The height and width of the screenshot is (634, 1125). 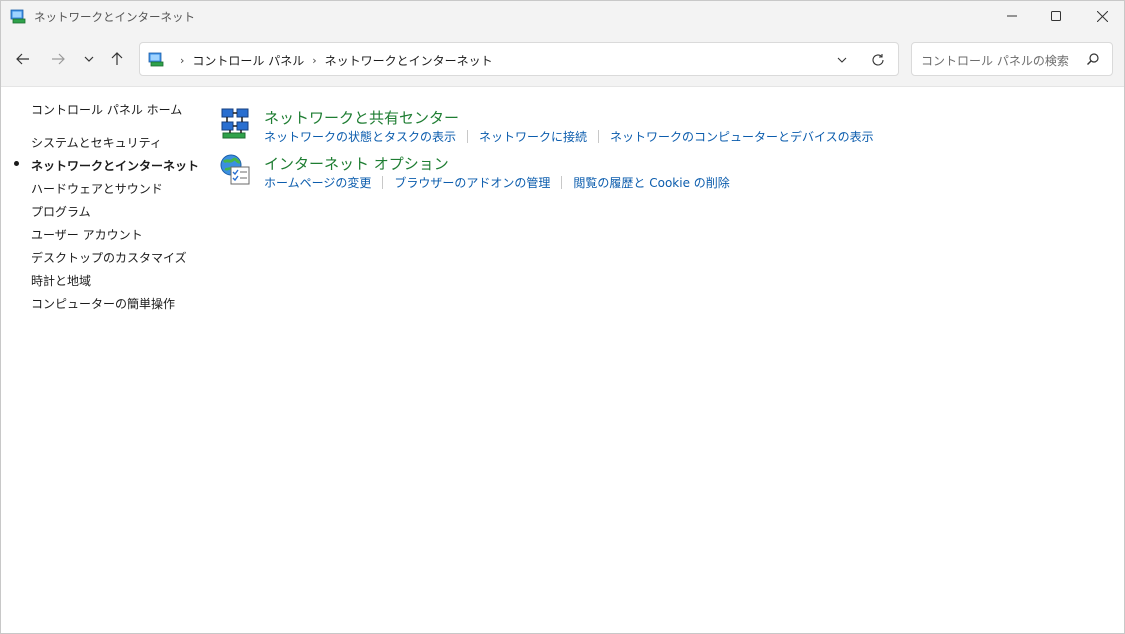 I want to click on recent-locations-button, so click(x=89, y=59).